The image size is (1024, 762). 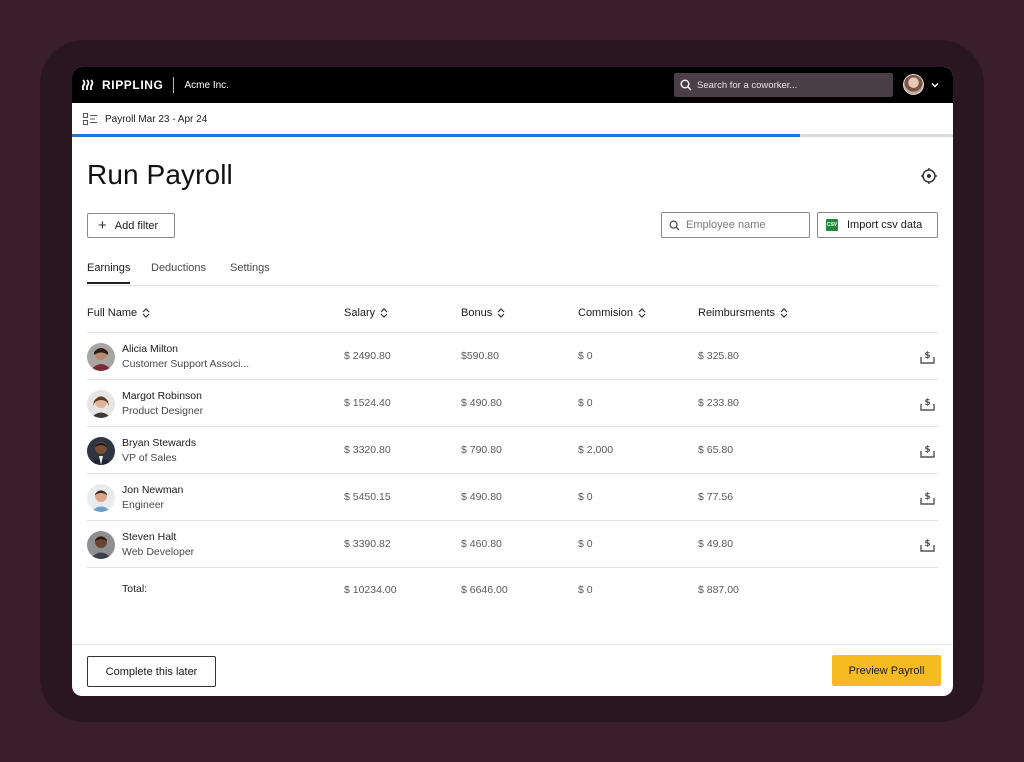 I want to click on total-bonus: $ 6646.00, so click(x=484, y=590).